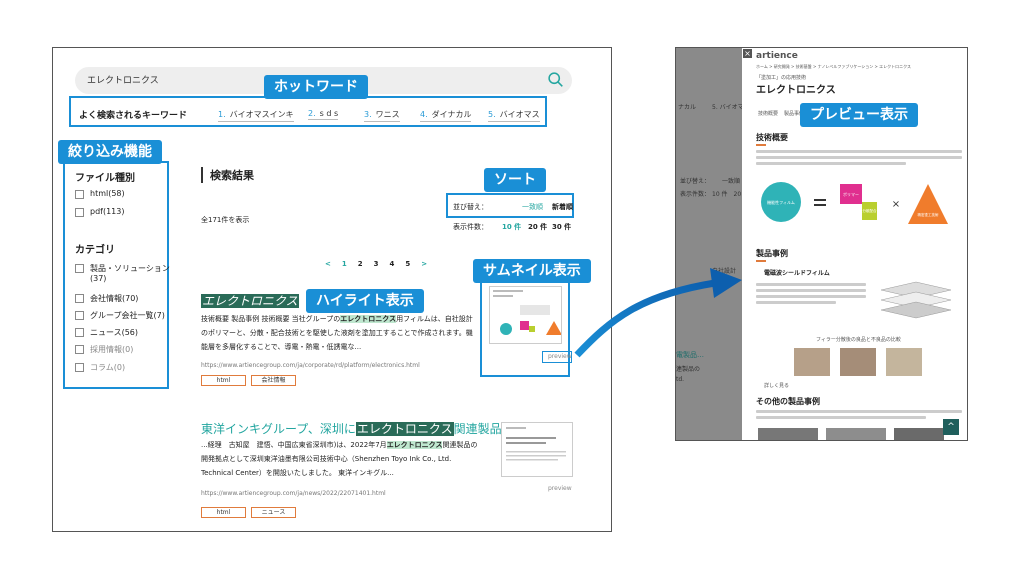  Describe the element at coordinates (365, 301) in the screenshot. I see `callout-highlight: ハイライト表示` at that location.